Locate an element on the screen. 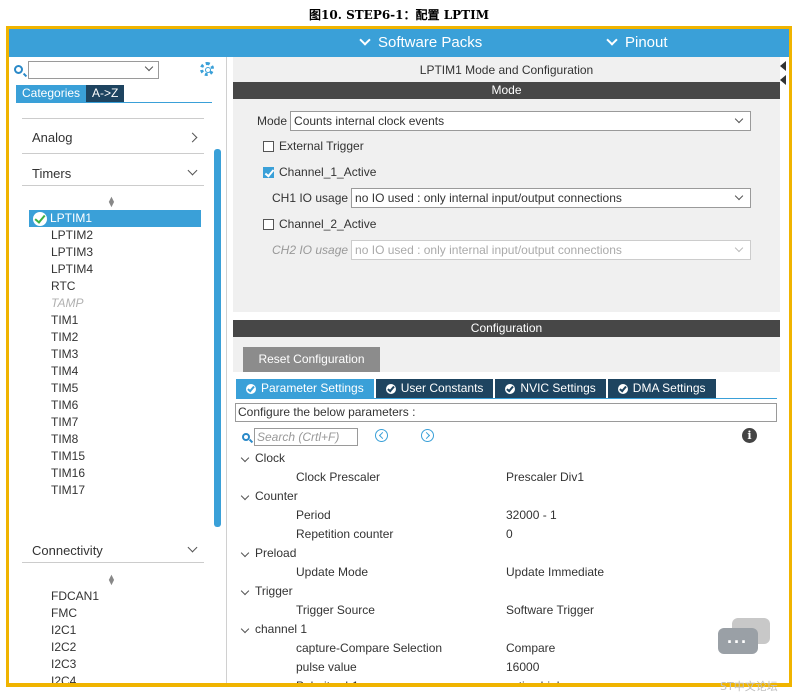 This screenshot has width=798, height=699. list-item: LPTIM4 is located at coordinates (115, 269).